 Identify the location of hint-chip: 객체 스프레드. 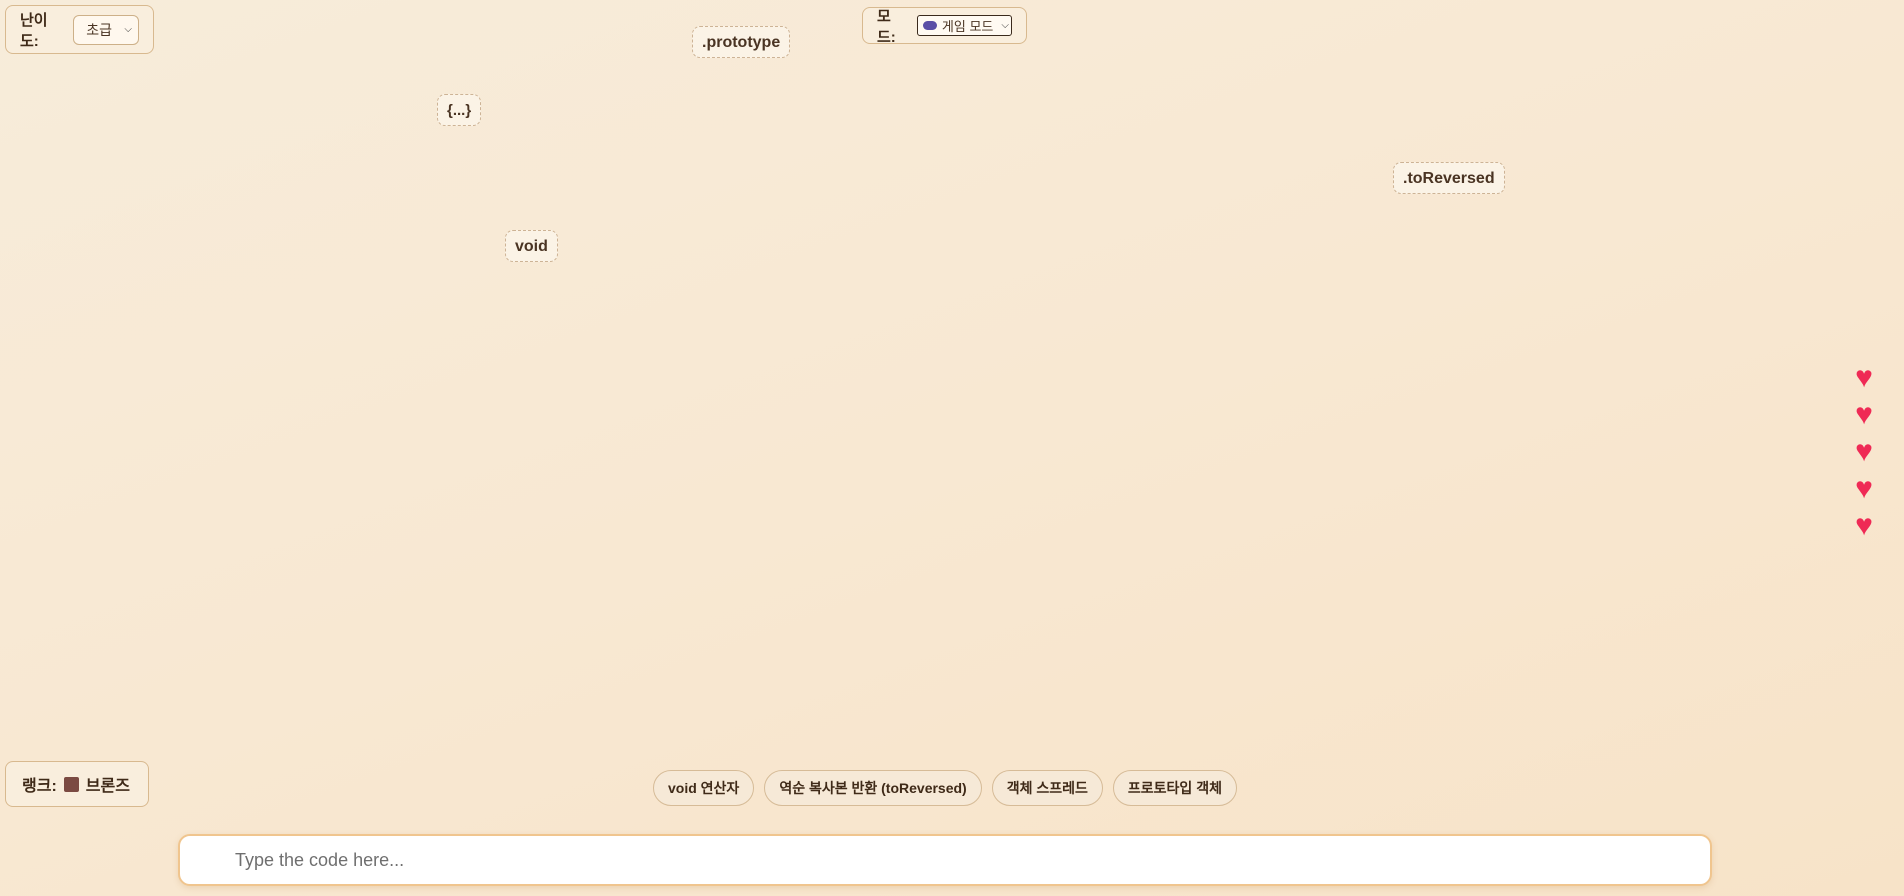
(1047, 788).